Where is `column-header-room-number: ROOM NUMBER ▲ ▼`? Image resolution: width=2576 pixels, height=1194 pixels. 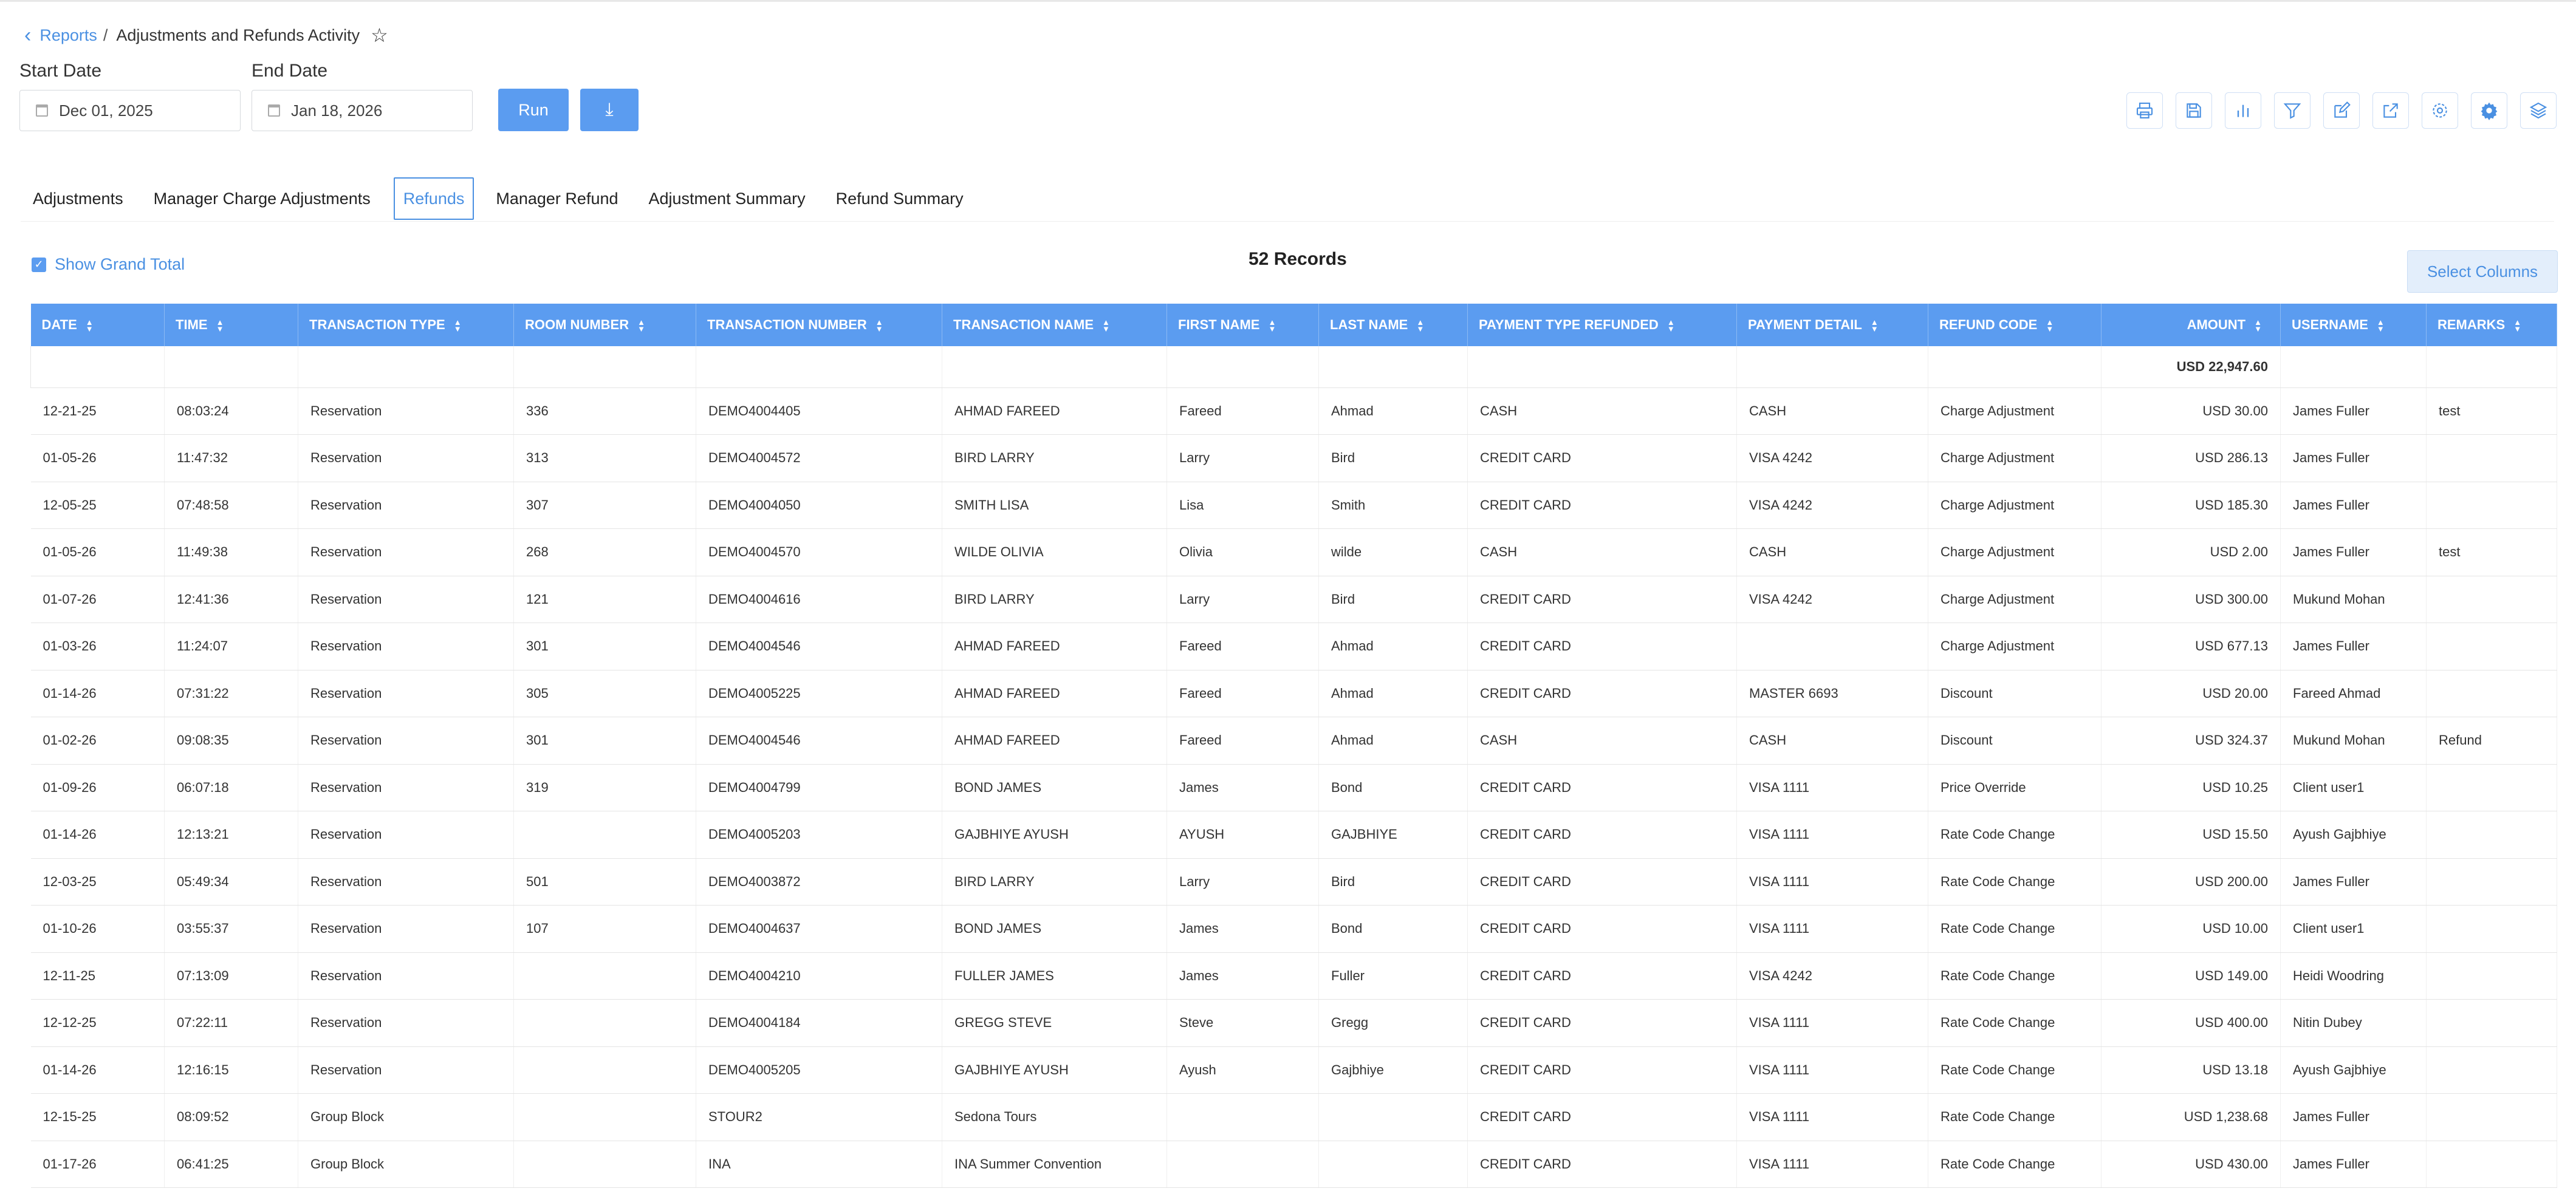 column-header-room-number: ROOM NUMBER ▲ ▼ is located at coordinates (604, 325).